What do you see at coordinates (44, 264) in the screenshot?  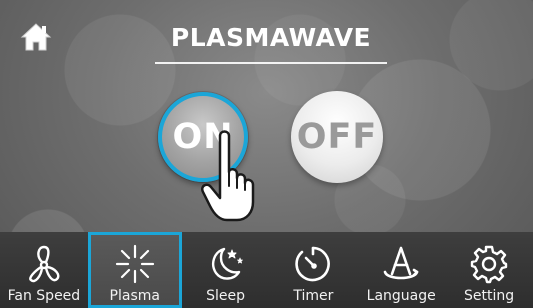 I see `fan-icon` at bounding box center [44, 264].